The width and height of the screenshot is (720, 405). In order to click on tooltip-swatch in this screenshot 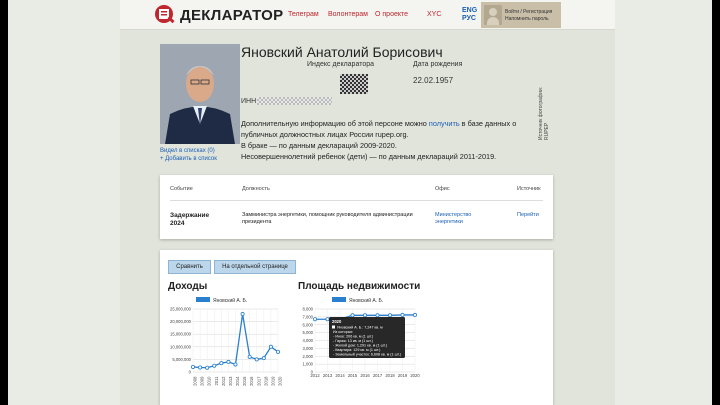, I will do `click(333, 327)`.